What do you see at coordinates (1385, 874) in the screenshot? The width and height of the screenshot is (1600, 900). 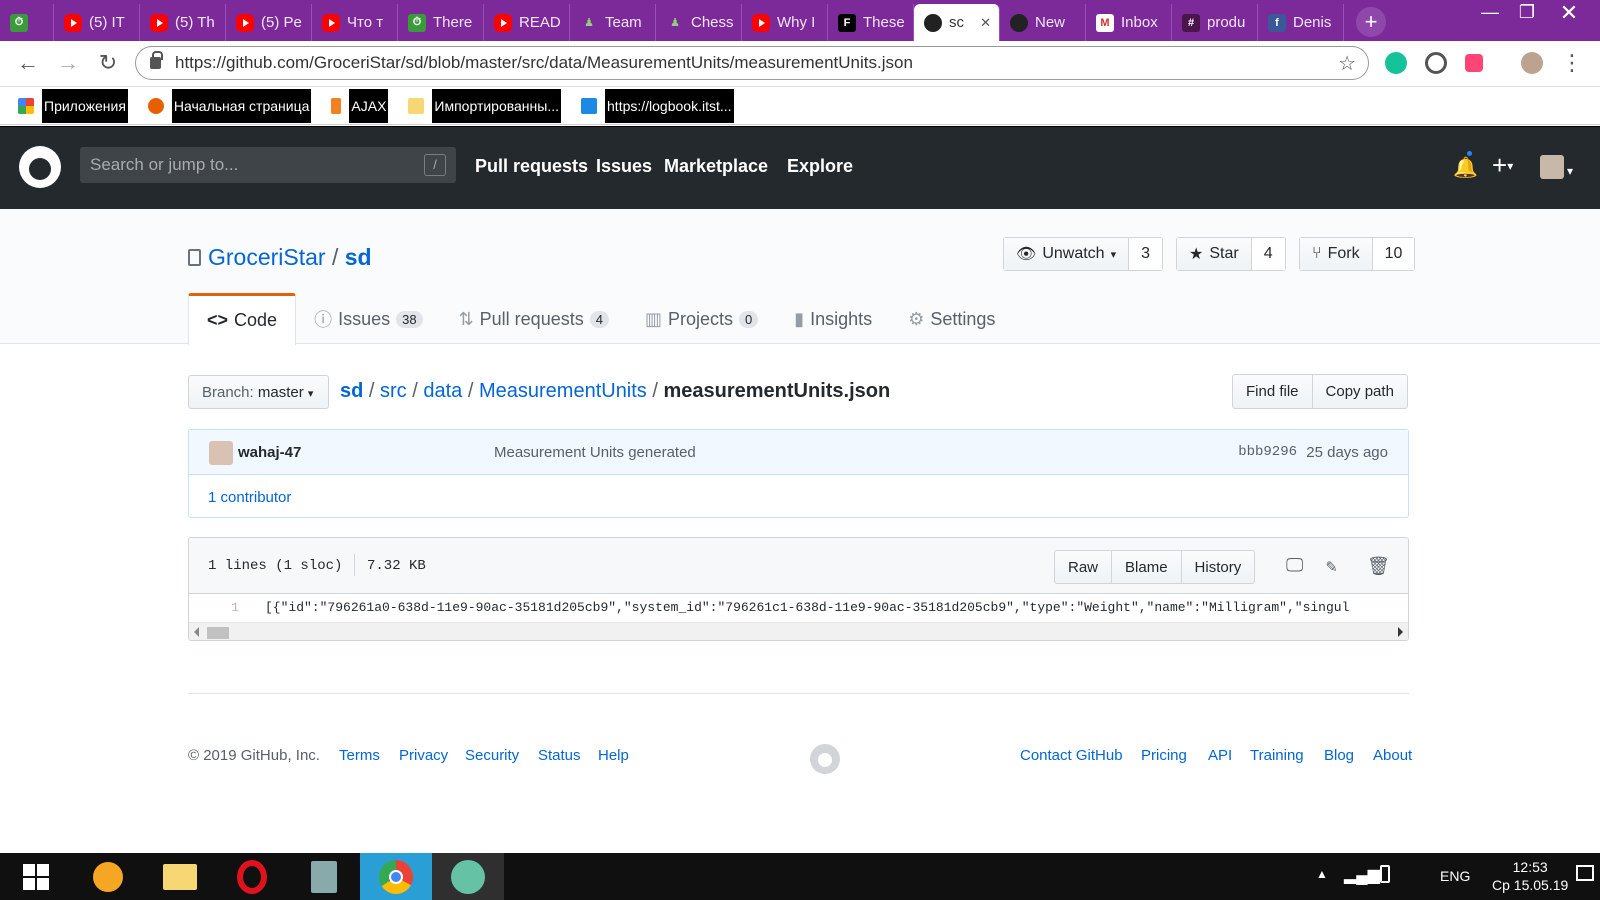 I see `battery-icon` at bounding box center [1385, 874].